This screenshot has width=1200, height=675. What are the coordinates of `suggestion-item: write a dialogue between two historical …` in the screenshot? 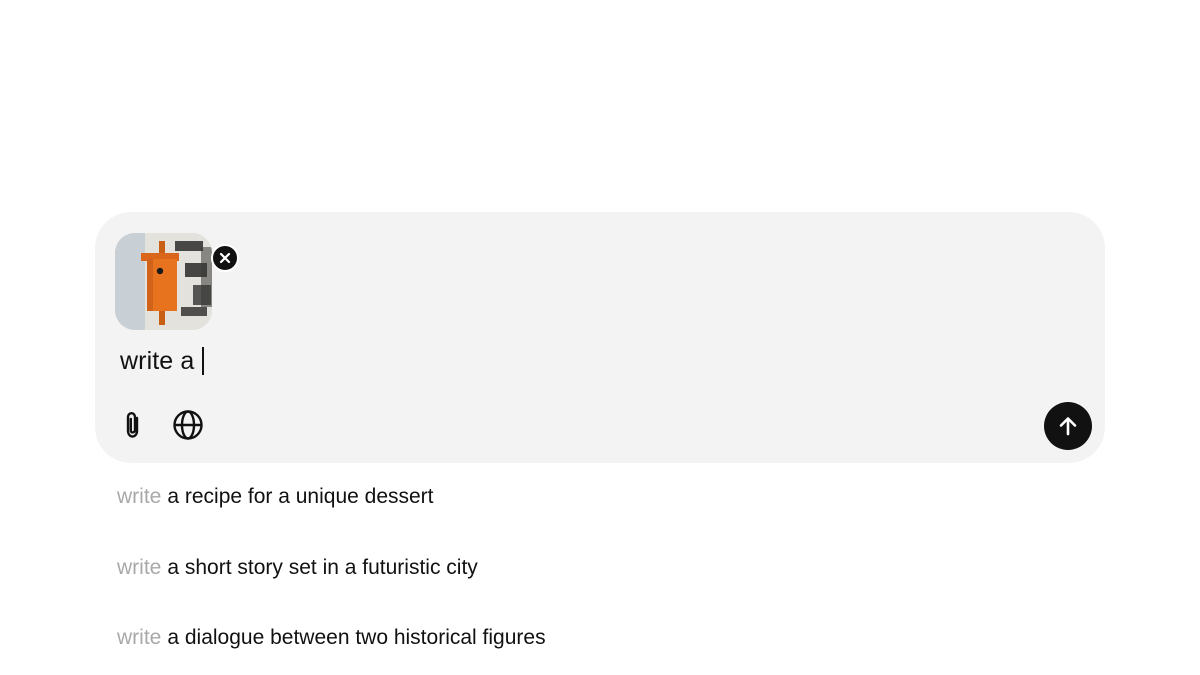 It's located at (331, 638).